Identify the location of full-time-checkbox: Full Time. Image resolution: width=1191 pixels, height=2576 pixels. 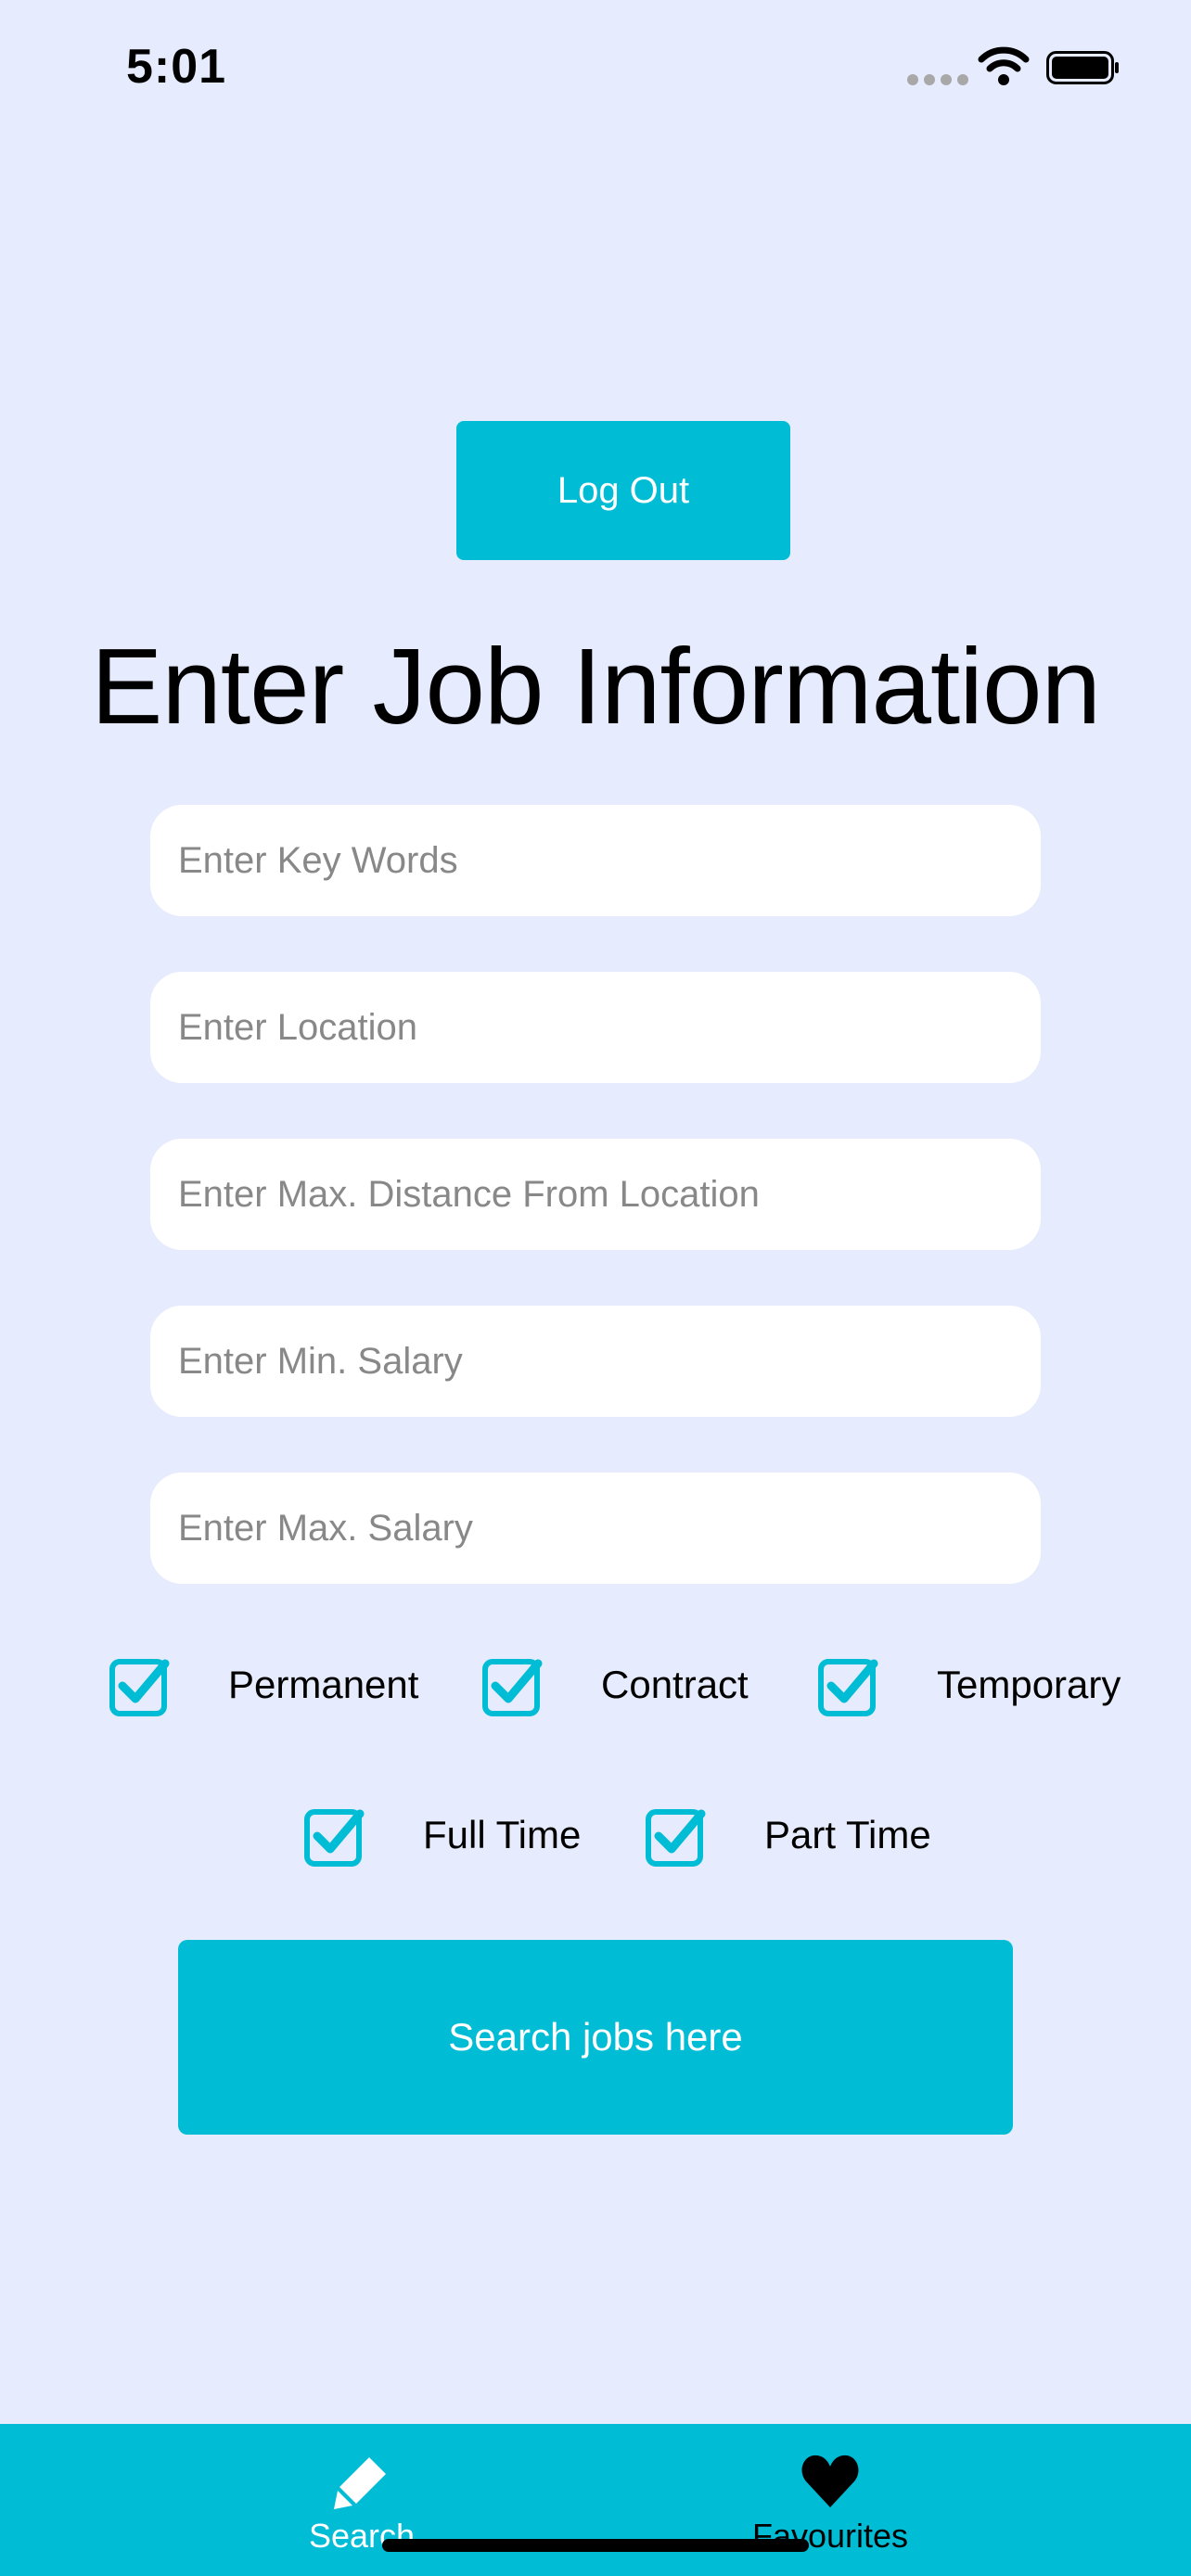
(441, 1835).